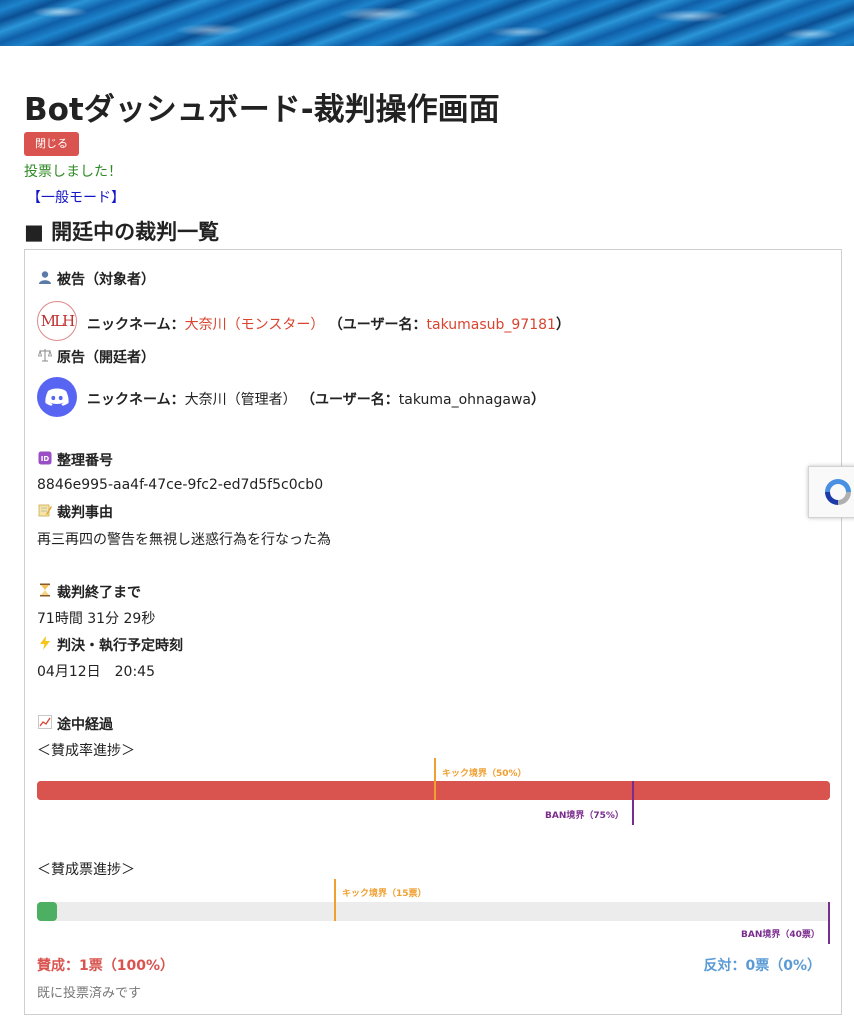  What do you see at coordinates (484, 772) in the screenshot?
I see `rate-kick-threshold-label: キック境界（50%）` at bounding box center [484, 772].